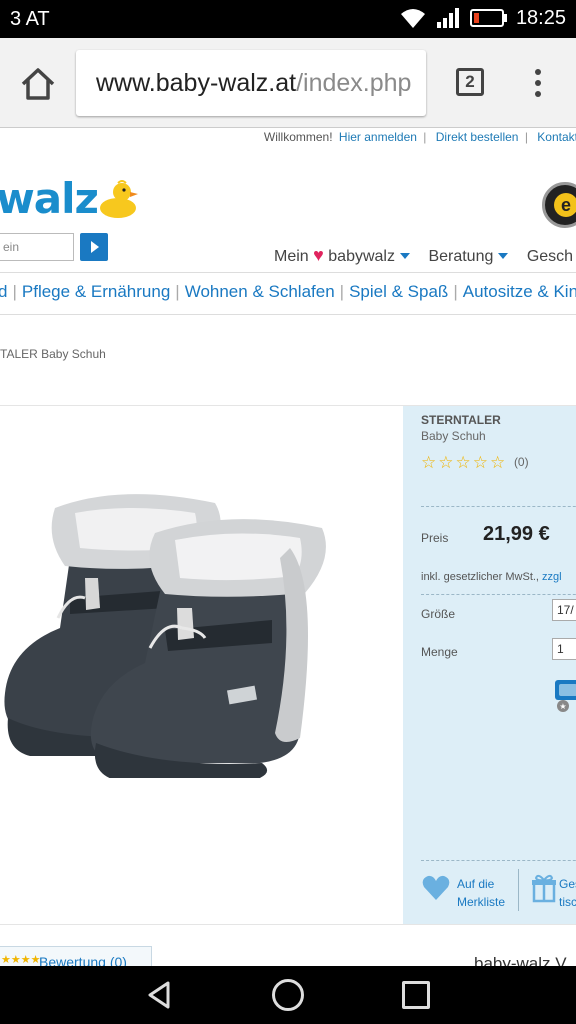 This screenshot has height=1024, width=576. I want to click on url-domain: www.baby-walz.at, so click(196, 83).